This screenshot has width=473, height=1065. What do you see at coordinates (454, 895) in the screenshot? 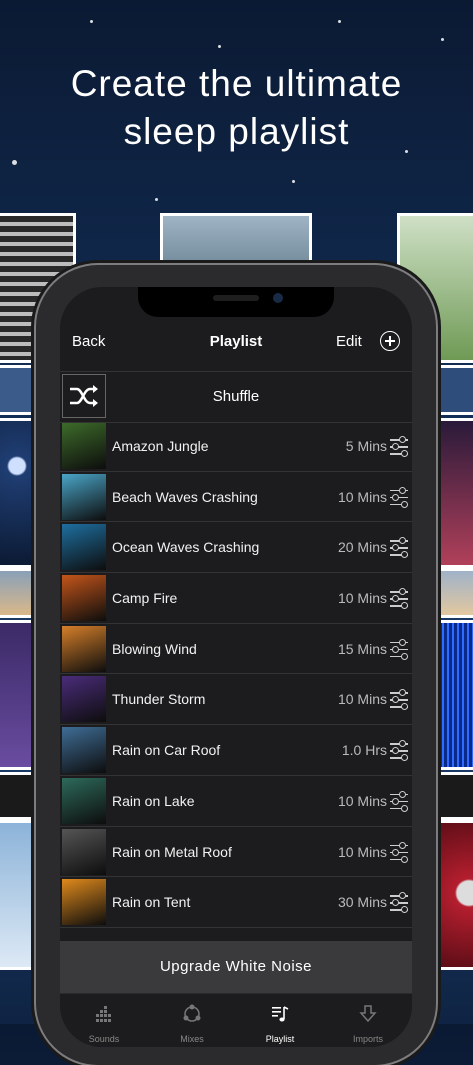
I see `bg-tile-fan` at bounding box center [454, 895].